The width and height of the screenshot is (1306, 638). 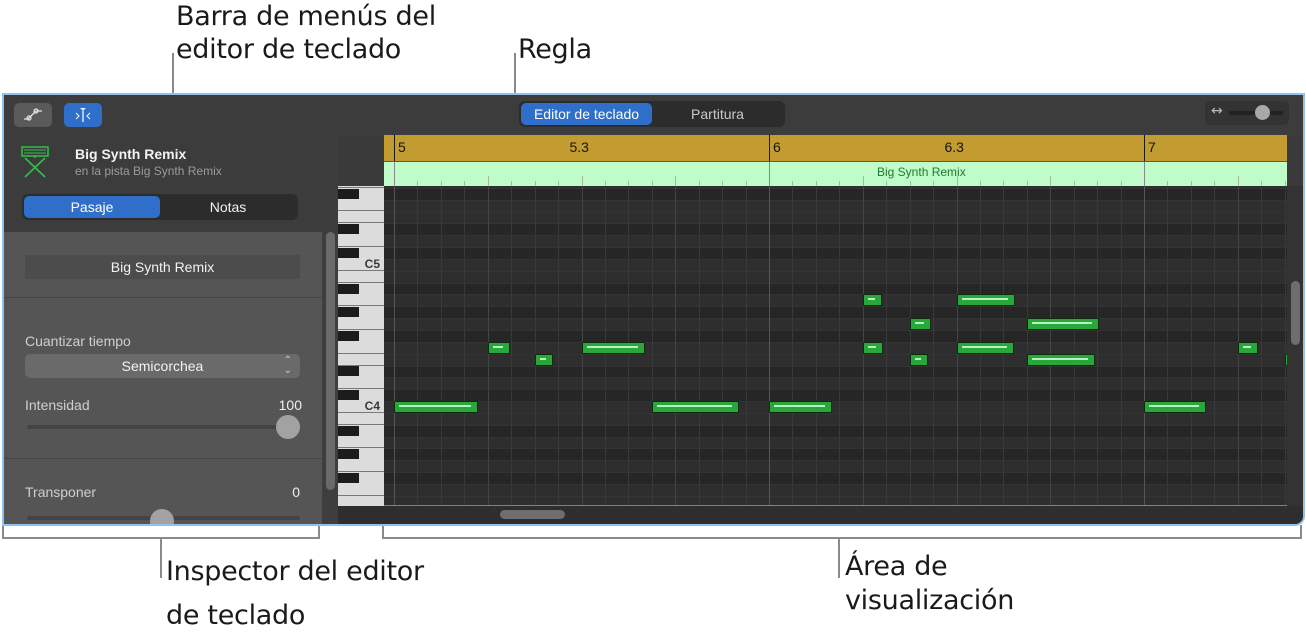 What do you see at coordinates (586, 114) in the screenshot?
I see `tab-editor-de-teclado: Editor de teclado` at bounding box center [586, 114].